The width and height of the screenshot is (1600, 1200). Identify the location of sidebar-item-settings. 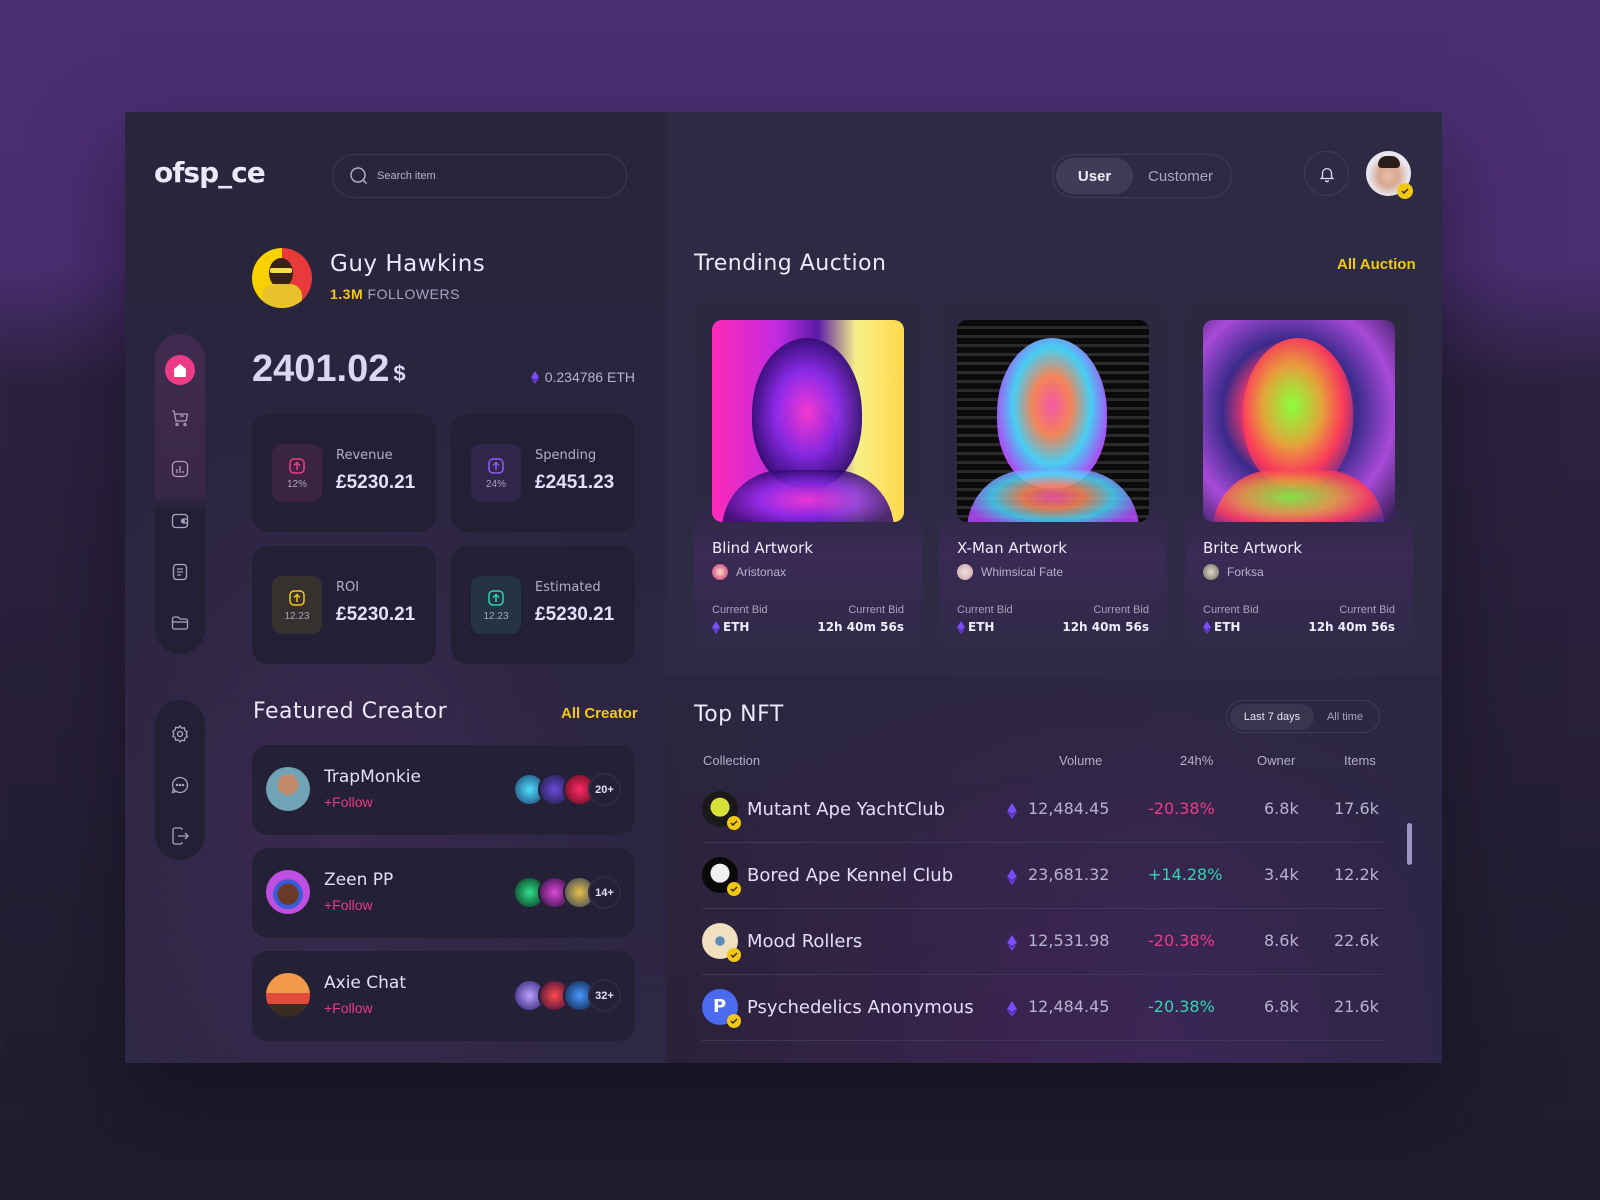
(180, 734).